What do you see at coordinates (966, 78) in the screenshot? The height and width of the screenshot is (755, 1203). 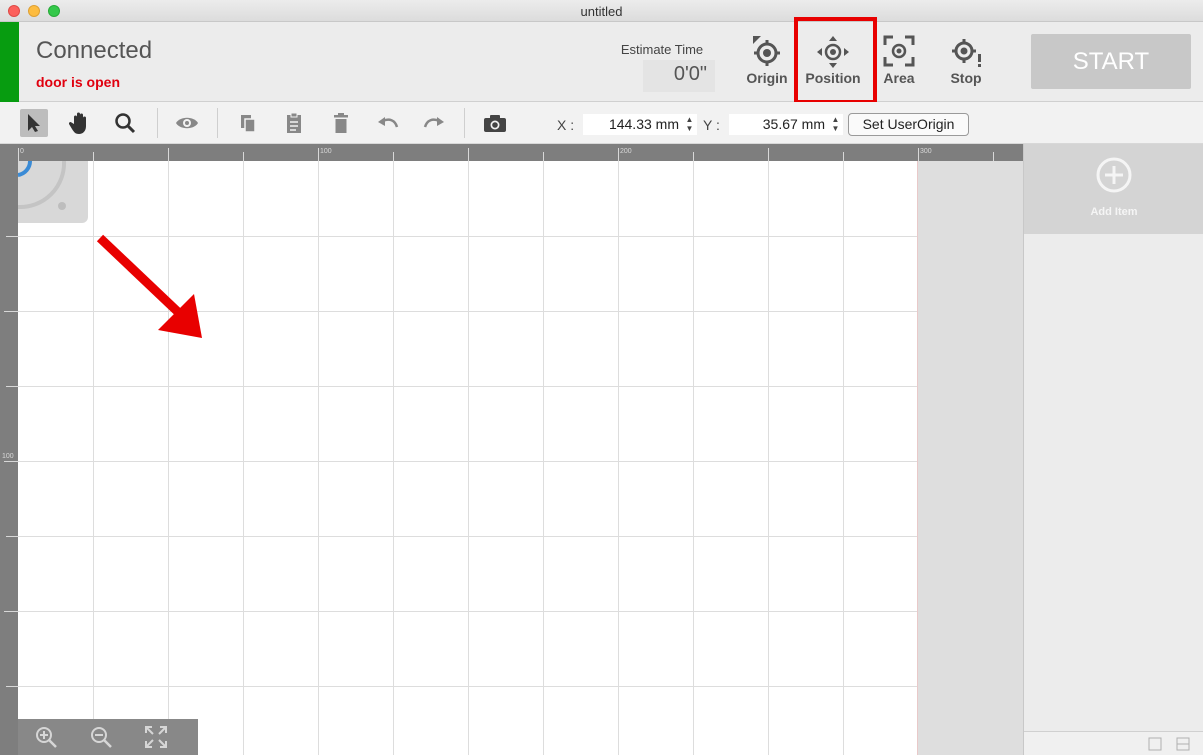 I see `stop-label: Stop` at bounding box center [966, 78].